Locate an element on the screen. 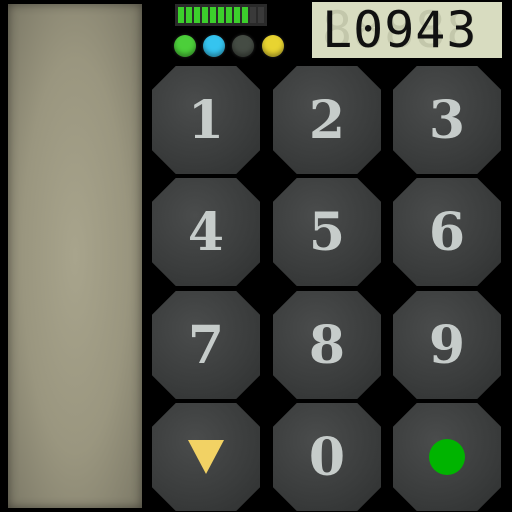  key-9: 9 is located at coordinates (447, 345).